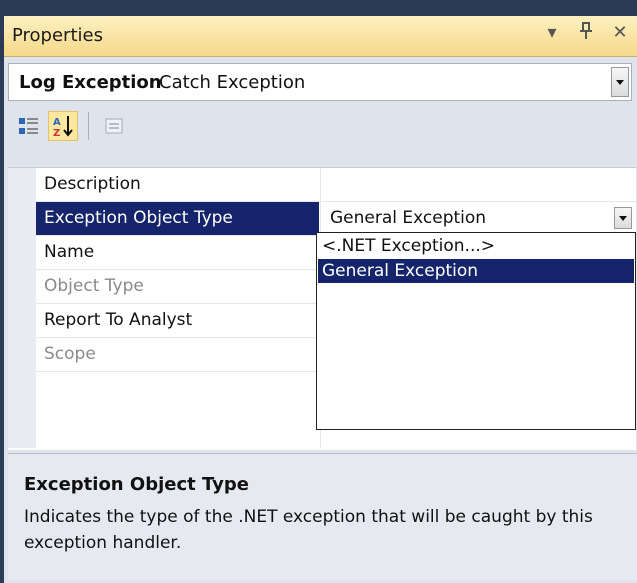  What do you see at coordinates (22, 308) in the screenshot?
I see `grid-gutter` at bounding box center [22, 308].